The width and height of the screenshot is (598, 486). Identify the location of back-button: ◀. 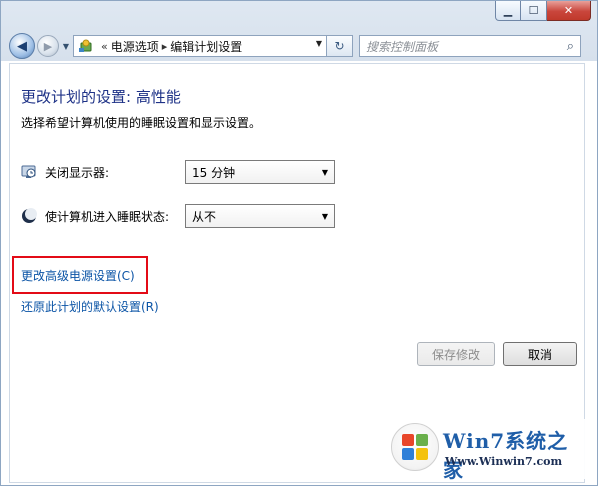
(22, 46).